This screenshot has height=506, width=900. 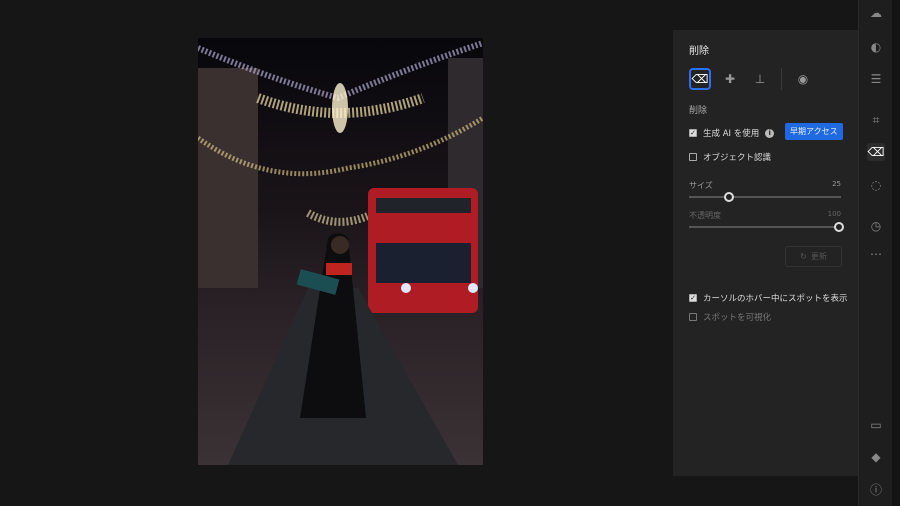 I want to click on object-detection-checkbox, so click(x=693, y=157).